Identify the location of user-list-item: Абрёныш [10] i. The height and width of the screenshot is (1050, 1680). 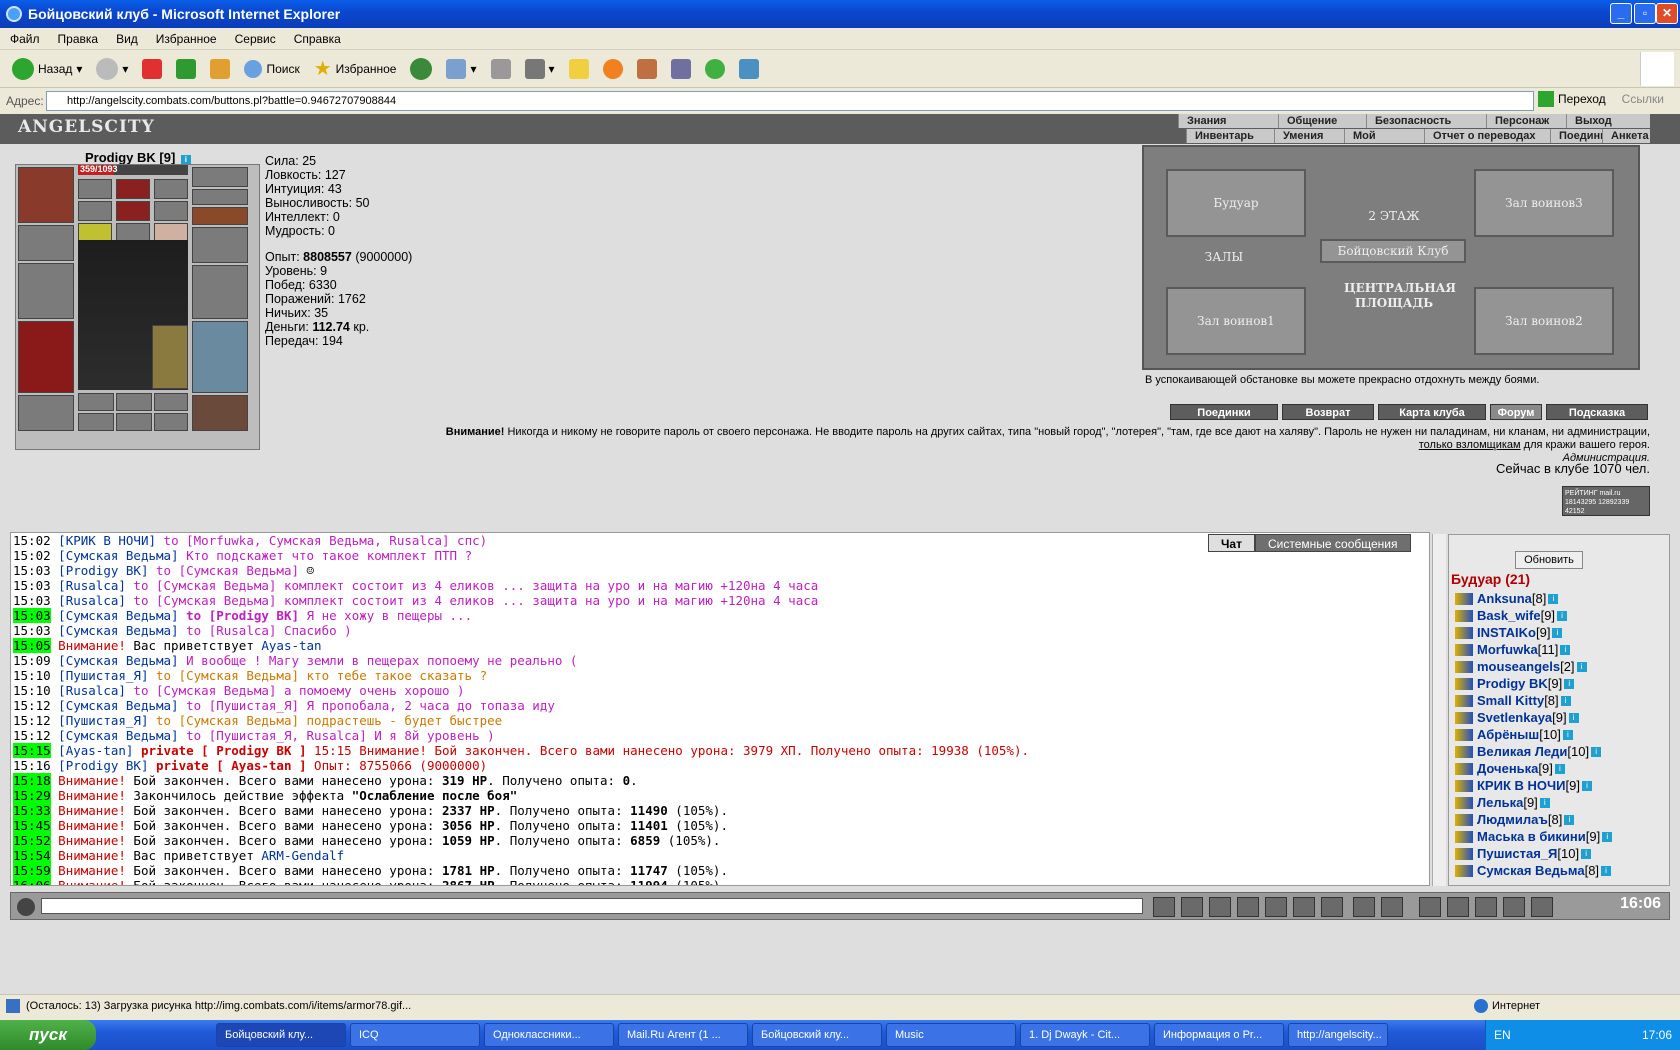
(1533, 734).